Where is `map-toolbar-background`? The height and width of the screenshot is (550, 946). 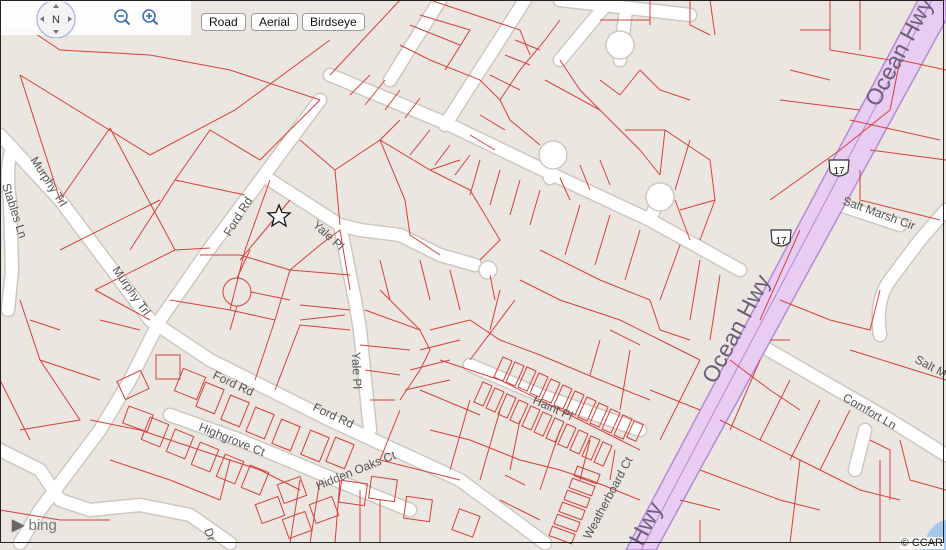
map-toolbar-background is located at coordinates (96, 18).